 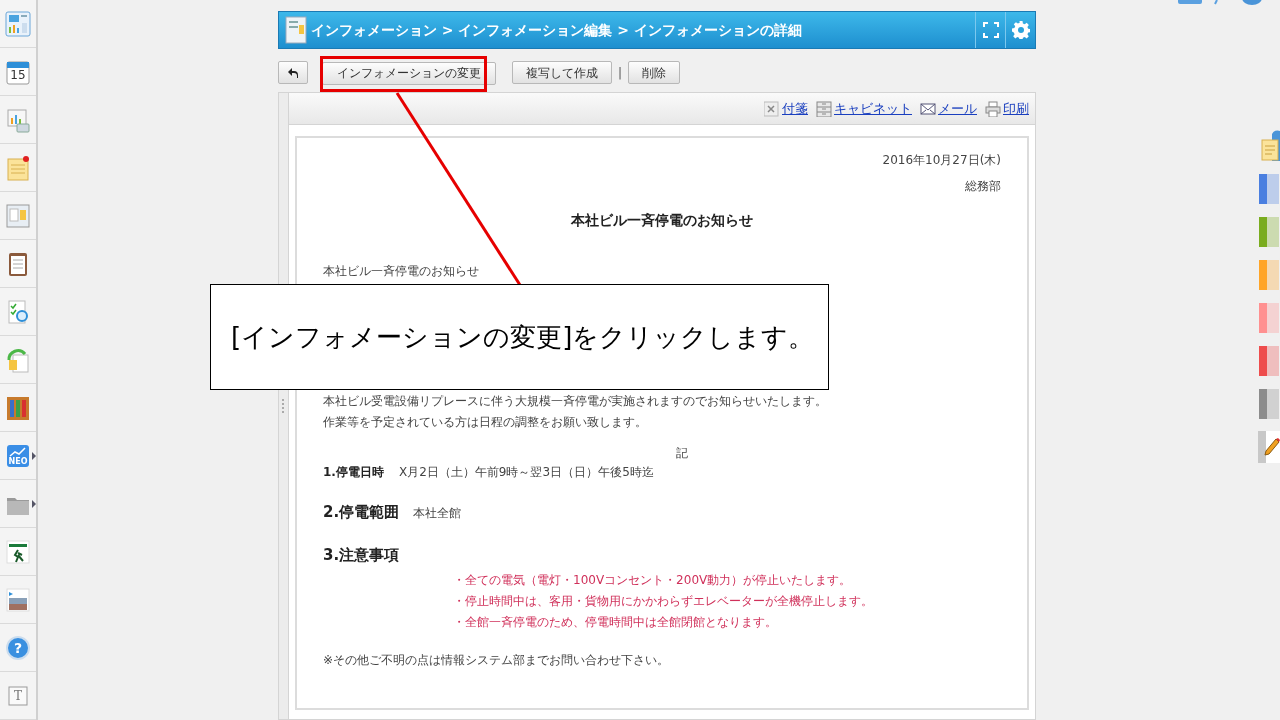 I want to click on sticky-note-icon, so click(x=18, y=167).